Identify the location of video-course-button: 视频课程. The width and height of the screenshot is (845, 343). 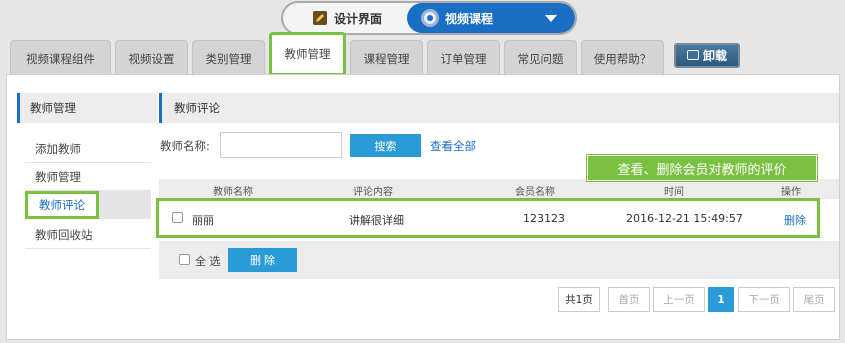
(491, 18).